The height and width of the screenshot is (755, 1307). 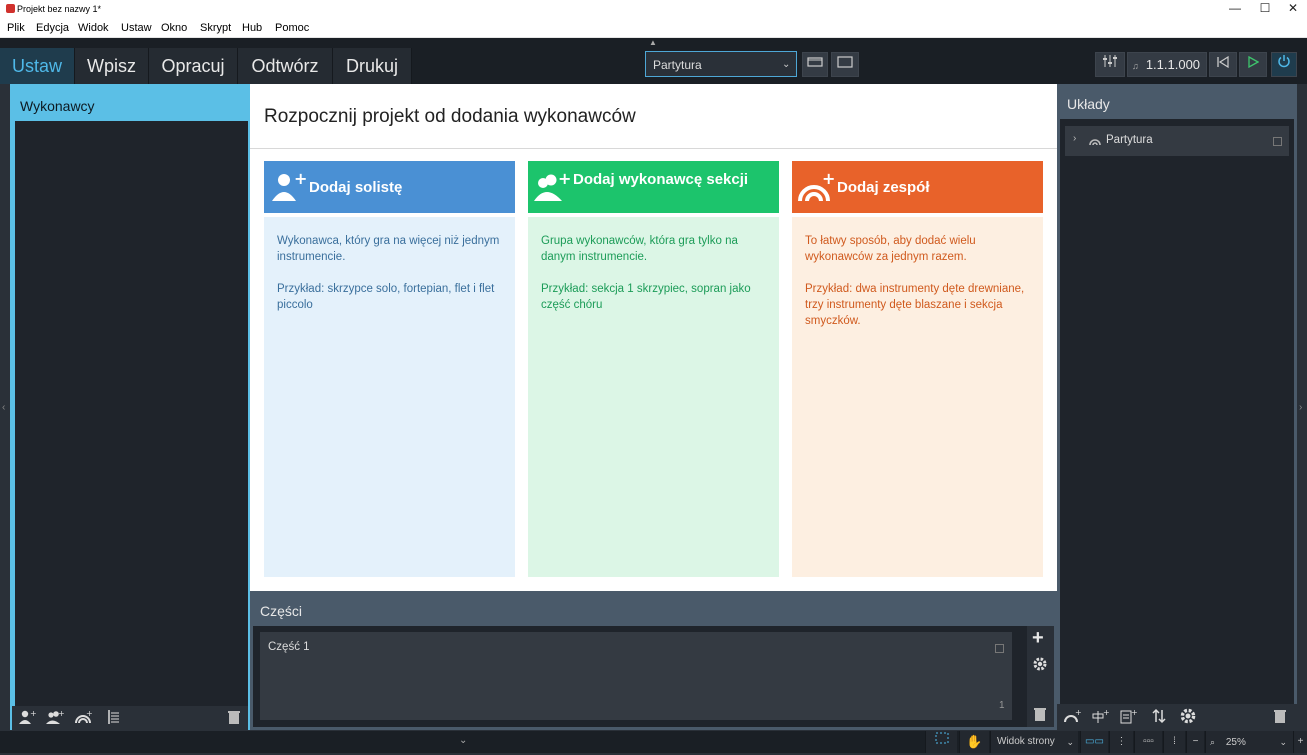 What do you see at coordinates (114, 719) in the screenshot?
I see `add-divider-icon` at bounding box center [114, 719].